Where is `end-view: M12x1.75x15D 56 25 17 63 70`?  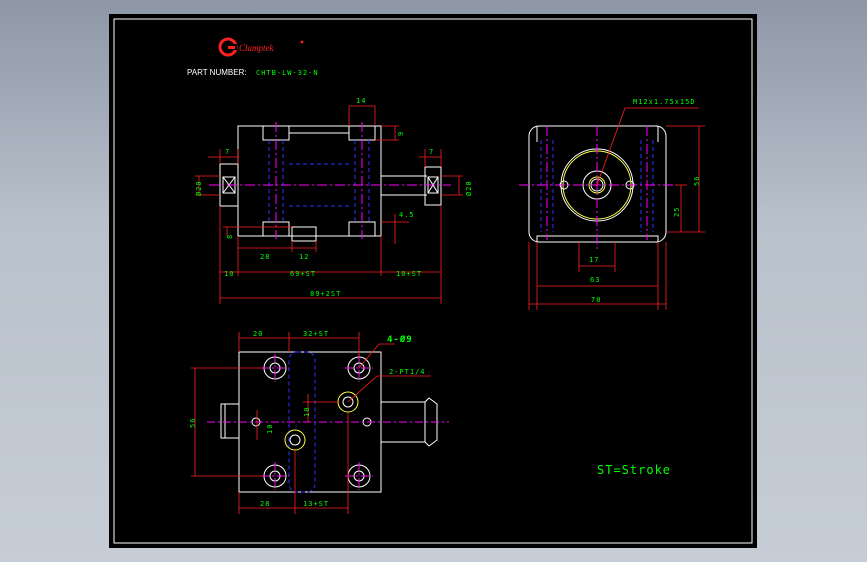
end-view: M12x1.75x15D 56 25 17 63 70 is located at coordinates (612, 204).